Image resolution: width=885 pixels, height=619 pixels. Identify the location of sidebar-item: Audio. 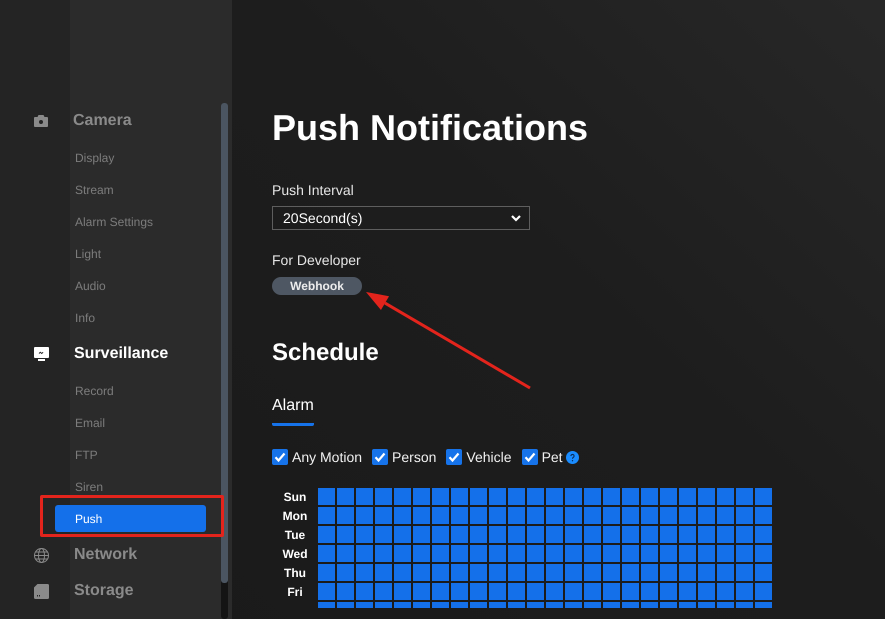
(90, 285).